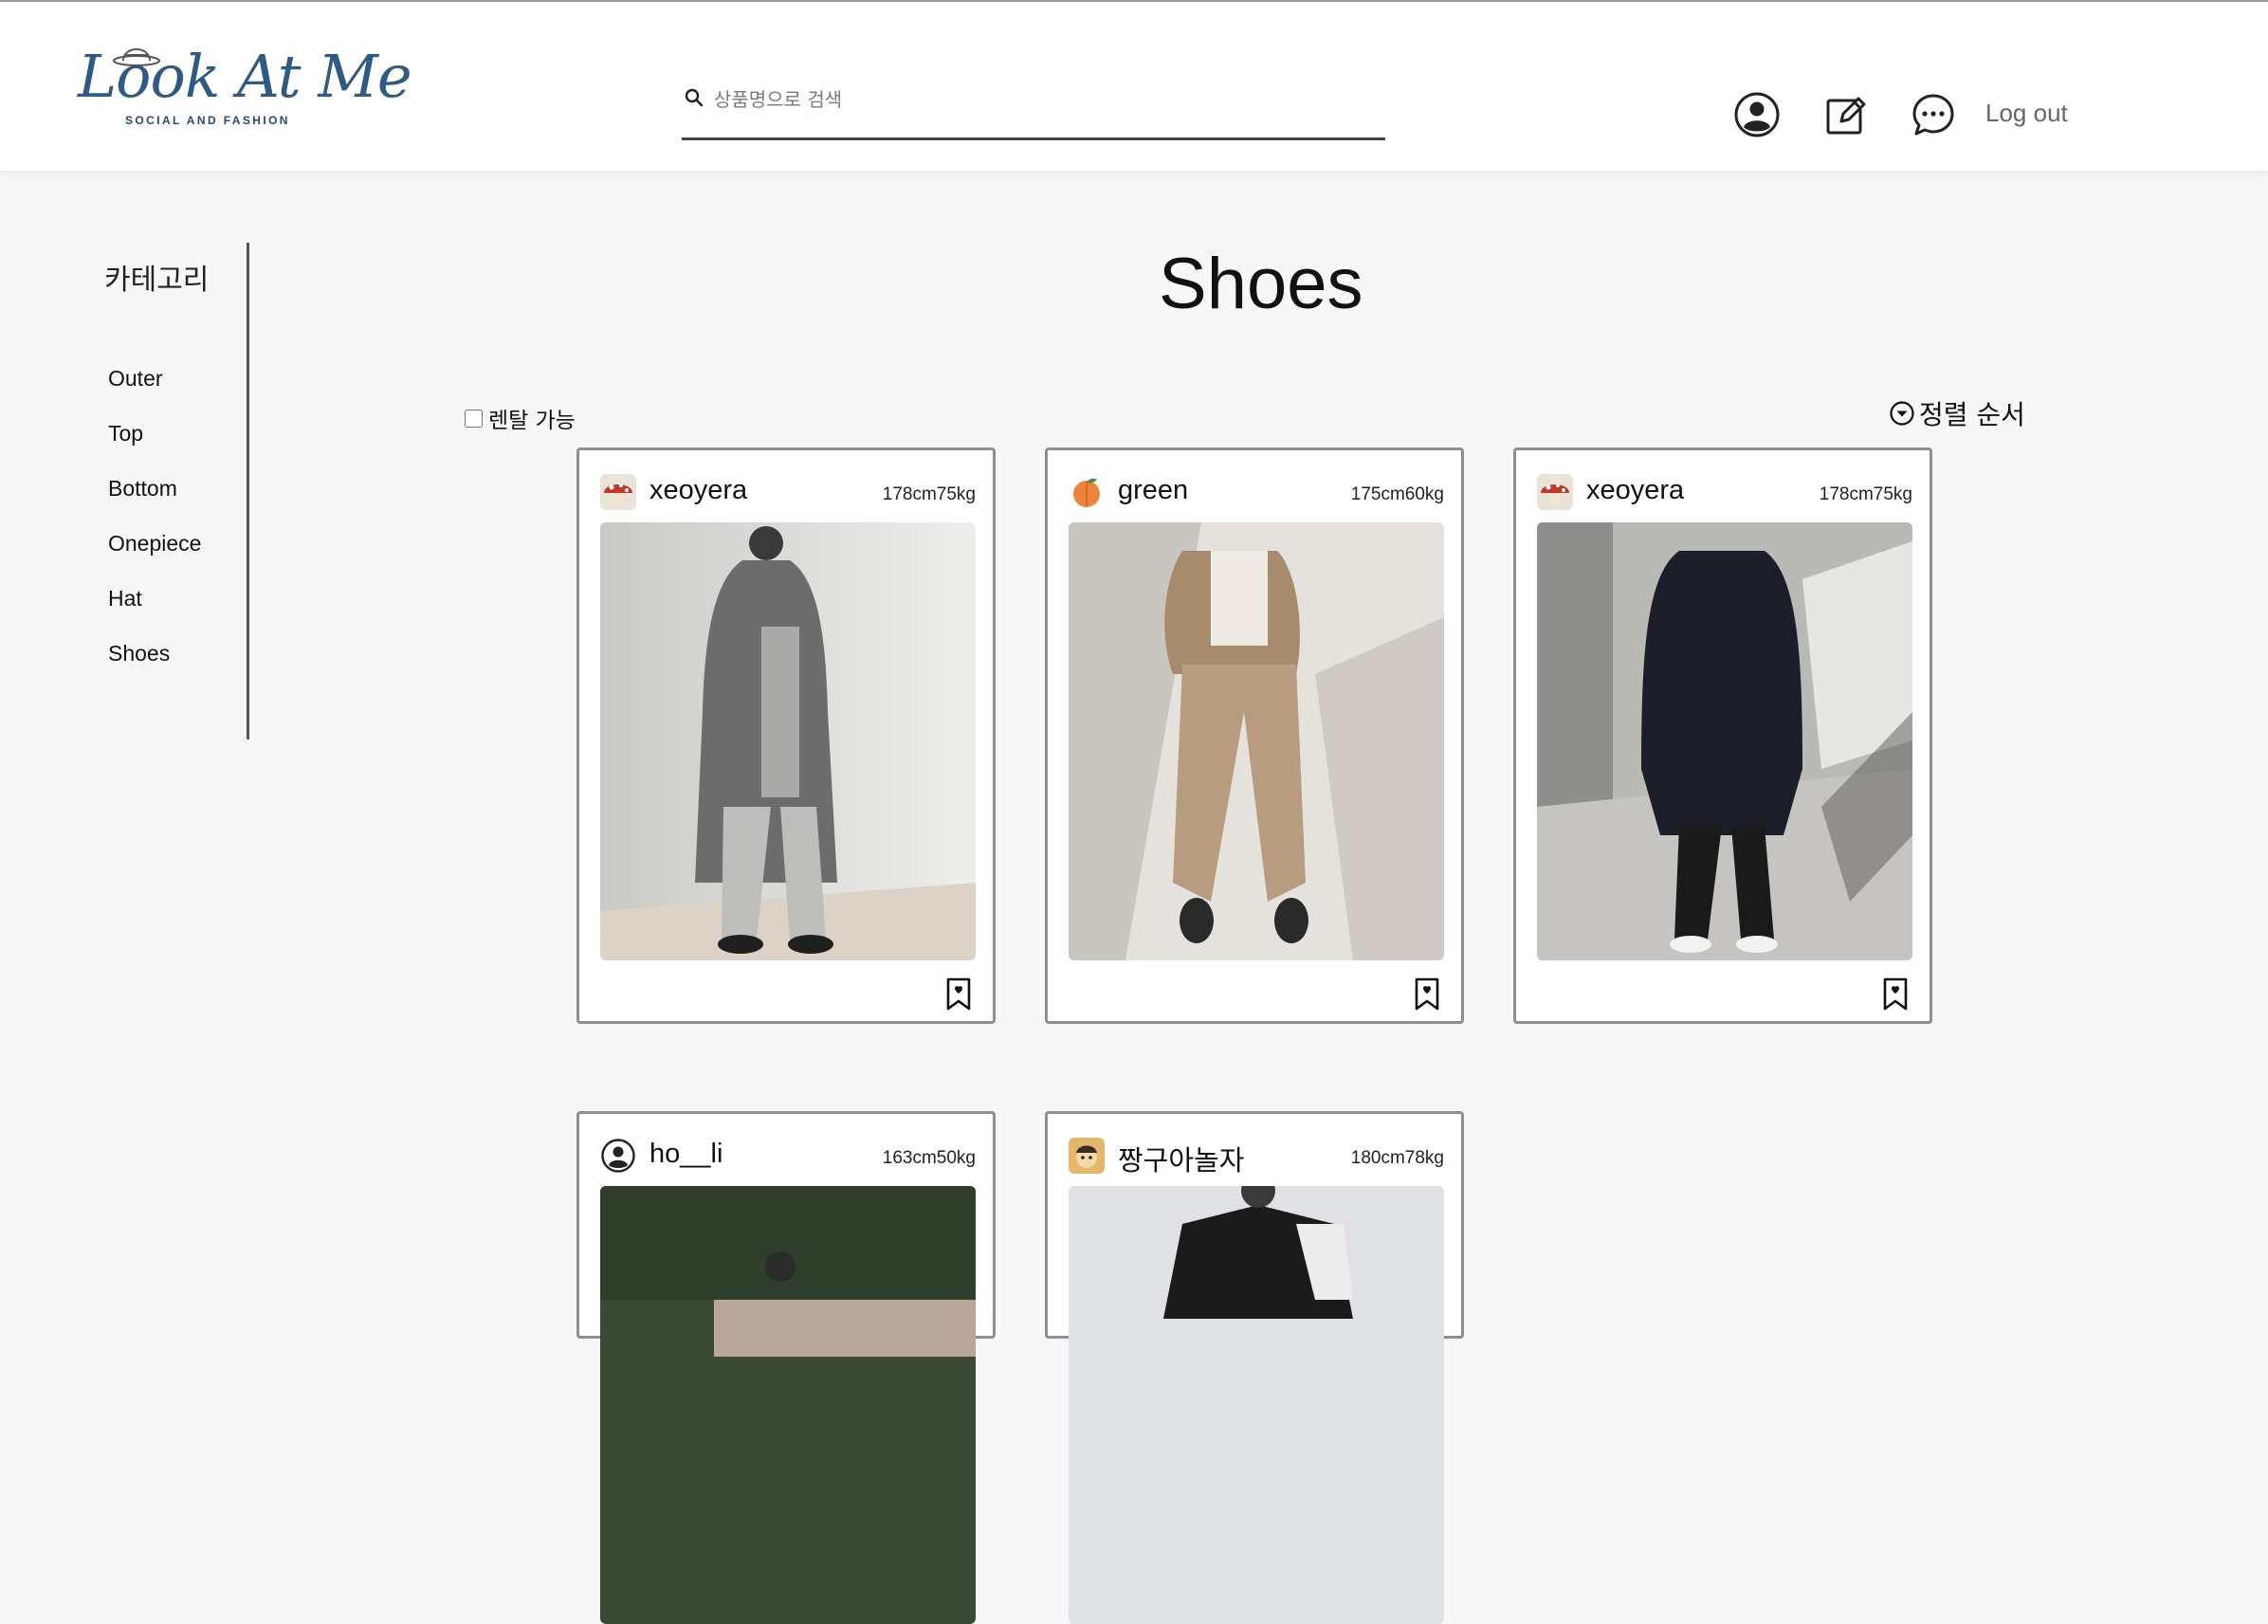 The width and height of the screenshot is (2268, 1624). Describe the element at coordinates (532, 421) in the screenshot. I see `rental-label: 렌탈 가능` at that location.